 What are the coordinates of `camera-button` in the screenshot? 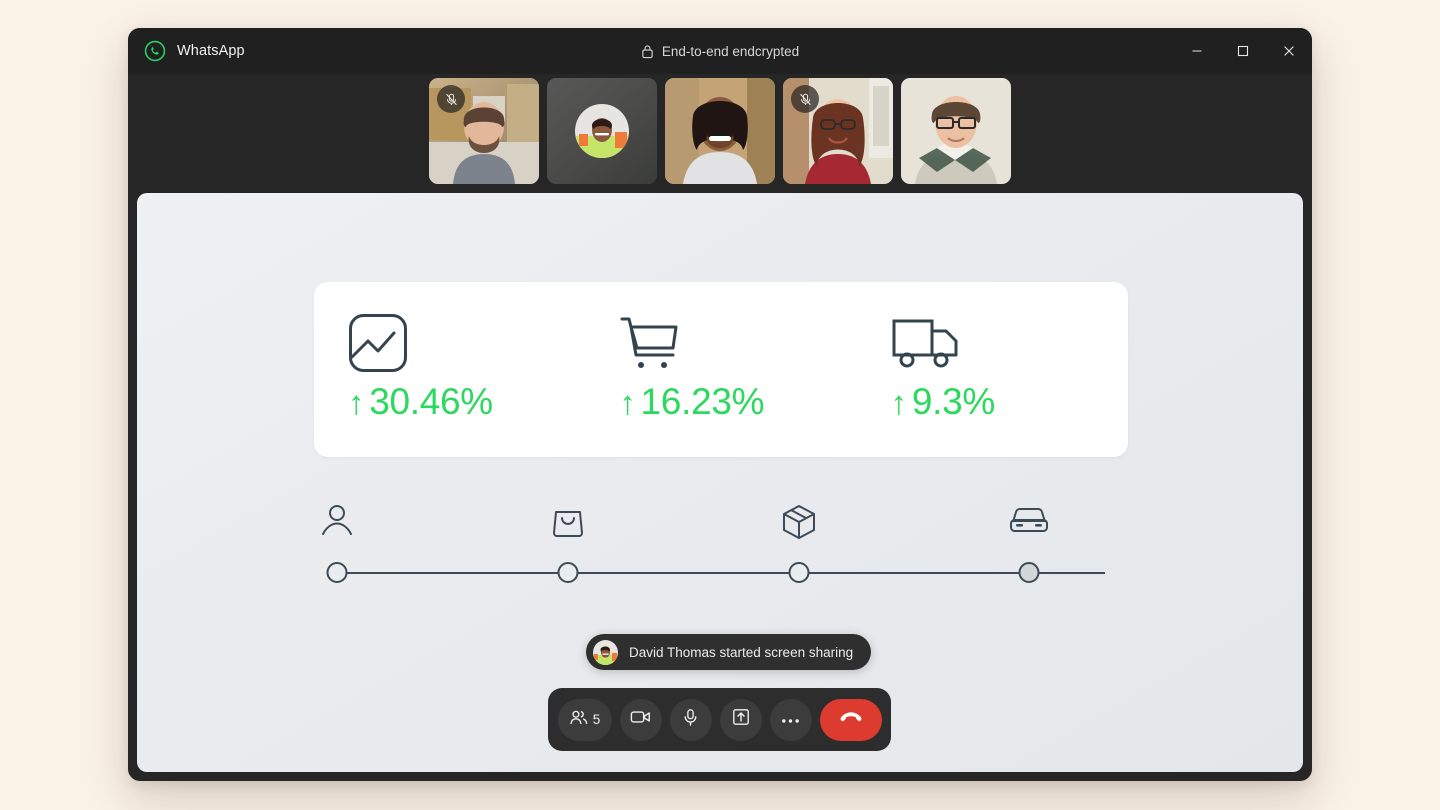 It's located at (640, 719).